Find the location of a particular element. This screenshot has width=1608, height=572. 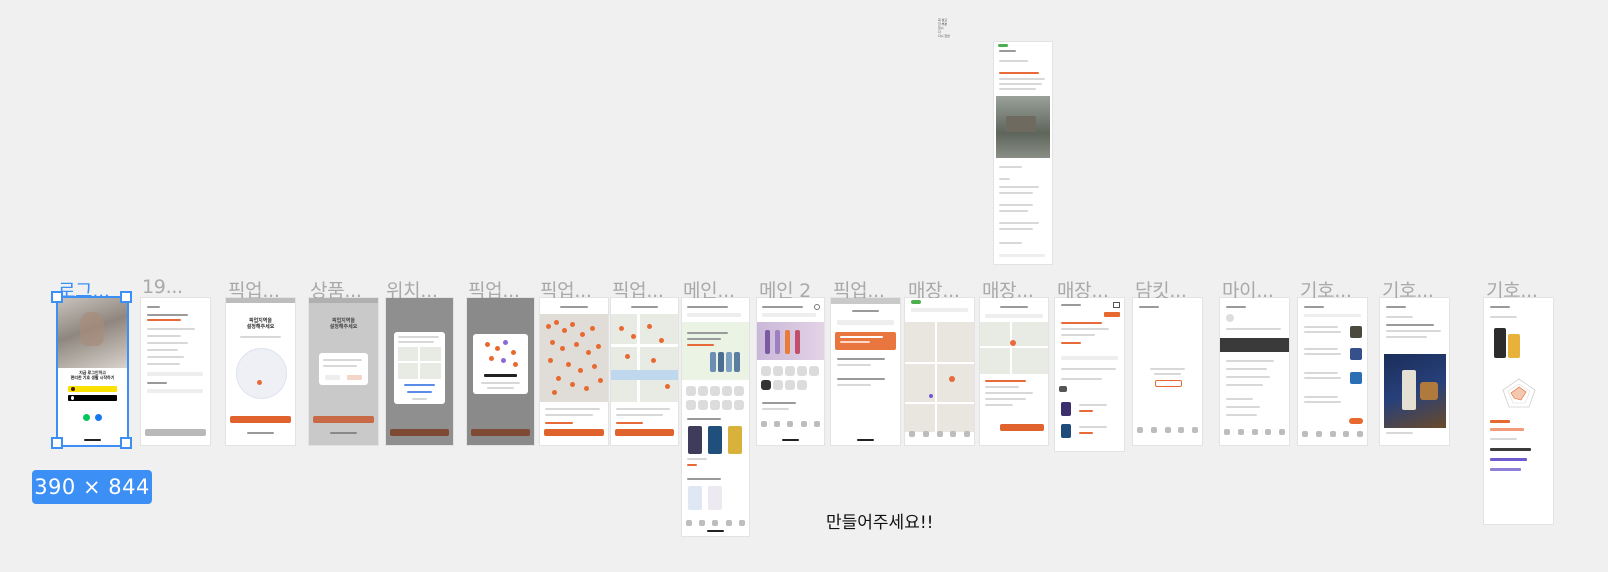

post-photo is located at coordinates (1415, 391).